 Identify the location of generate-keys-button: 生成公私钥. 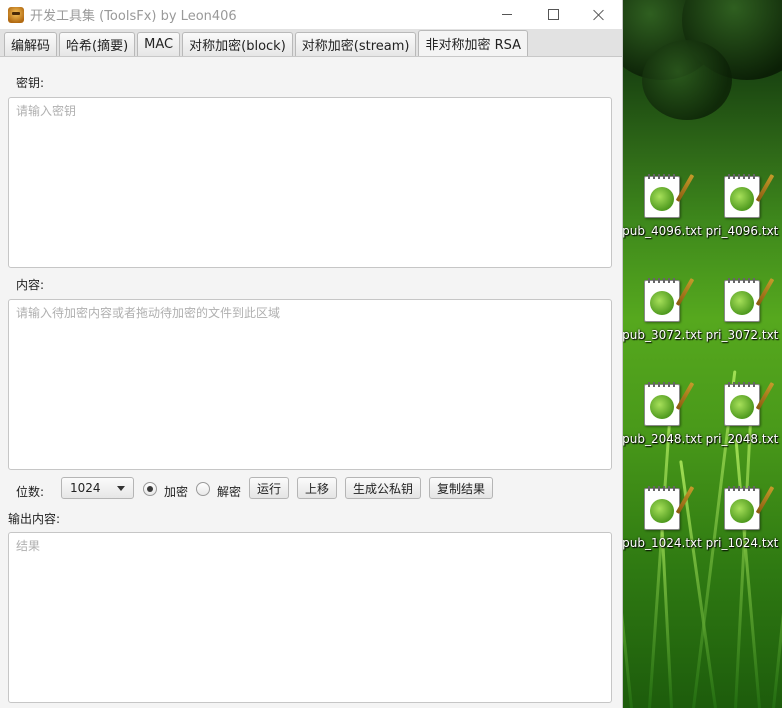
(383, 488).